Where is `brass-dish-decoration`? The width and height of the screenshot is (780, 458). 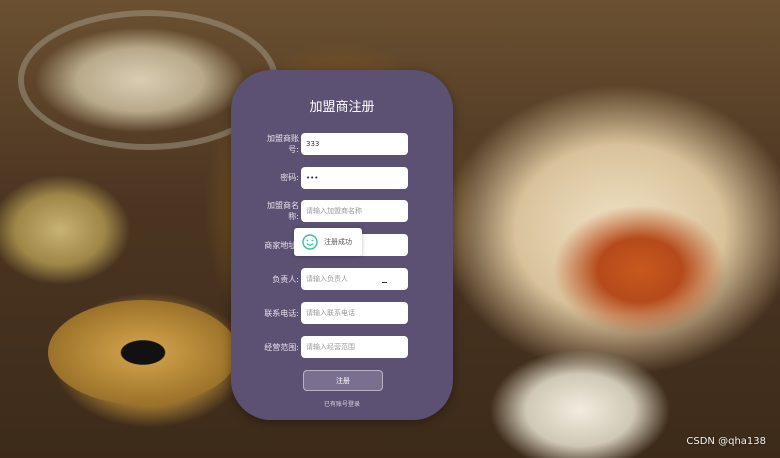 brass-dish-decoration is located at coordinates (143, 352).